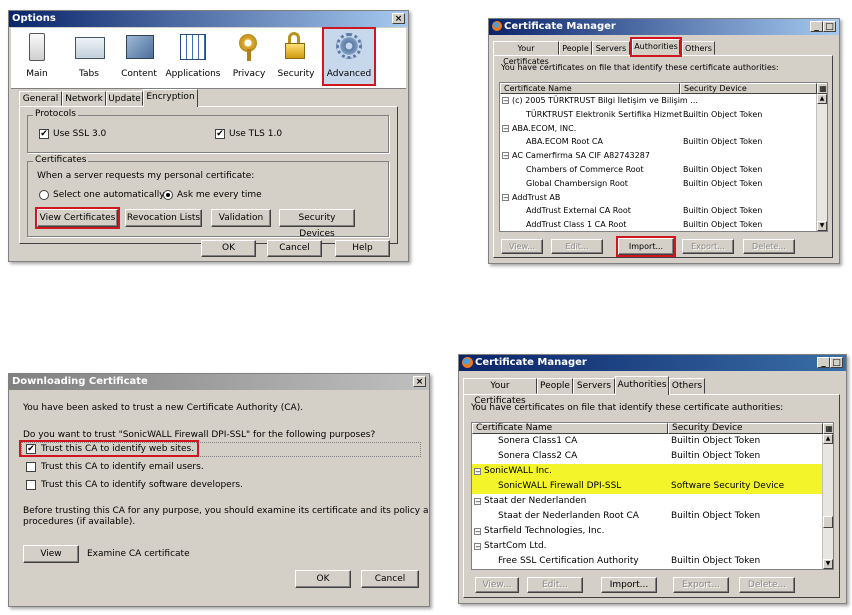 This screenshot has width=852, height=615. Describe the element at coordinates (568, 516) in the screenshot. I see `cert-name: Staat der Nederlanden Root CA` at that location.